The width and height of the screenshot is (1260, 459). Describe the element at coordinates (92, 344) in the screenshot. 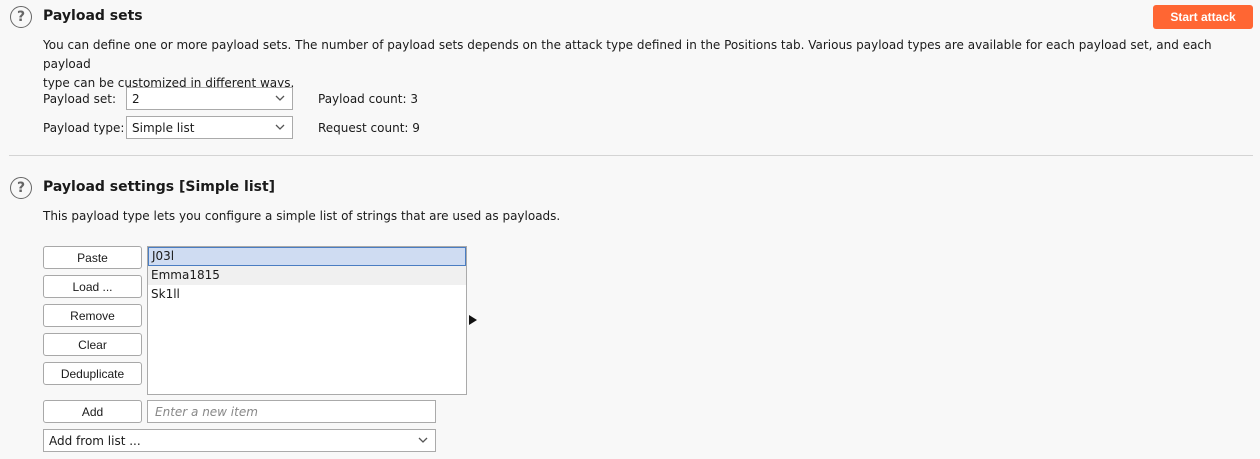

I see `clear-button: Clear` at that location.